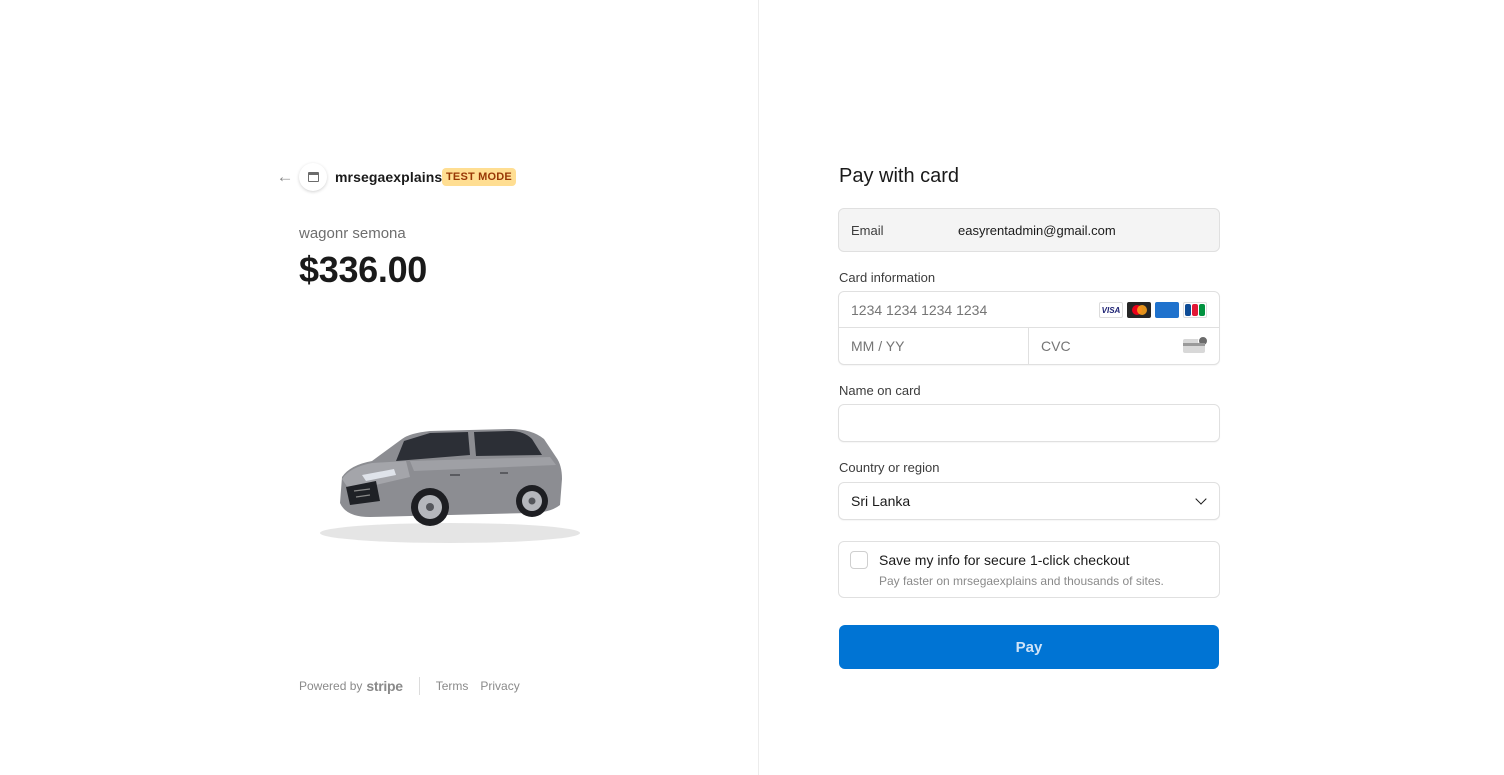  Describe the element at coordinates (1195, 344) in the screenshot. I see `cvc-card-icon` at that location.